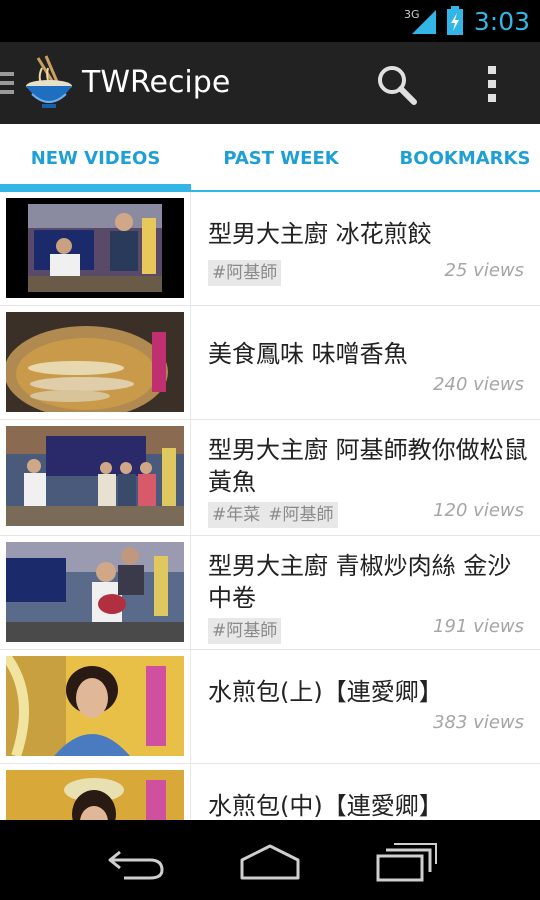 This screenshot has width=540, height=900. Describe the element at coordinates (492, 84) in the screenshot. I see `overflow-menu-icon` at that location.